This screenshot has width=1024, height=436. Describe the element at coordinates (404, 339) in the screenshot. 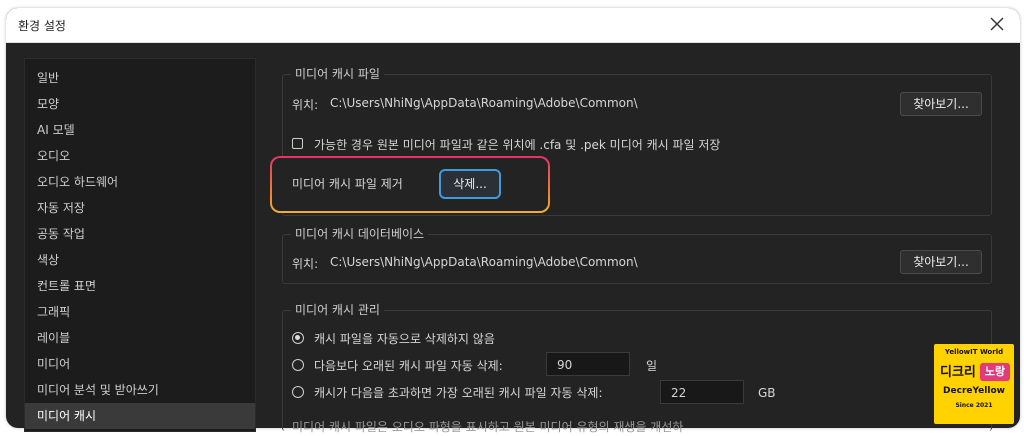

I see `option-never-delete-label: 캐시 파일을 자동으로 삭제하지 않음` at that location.